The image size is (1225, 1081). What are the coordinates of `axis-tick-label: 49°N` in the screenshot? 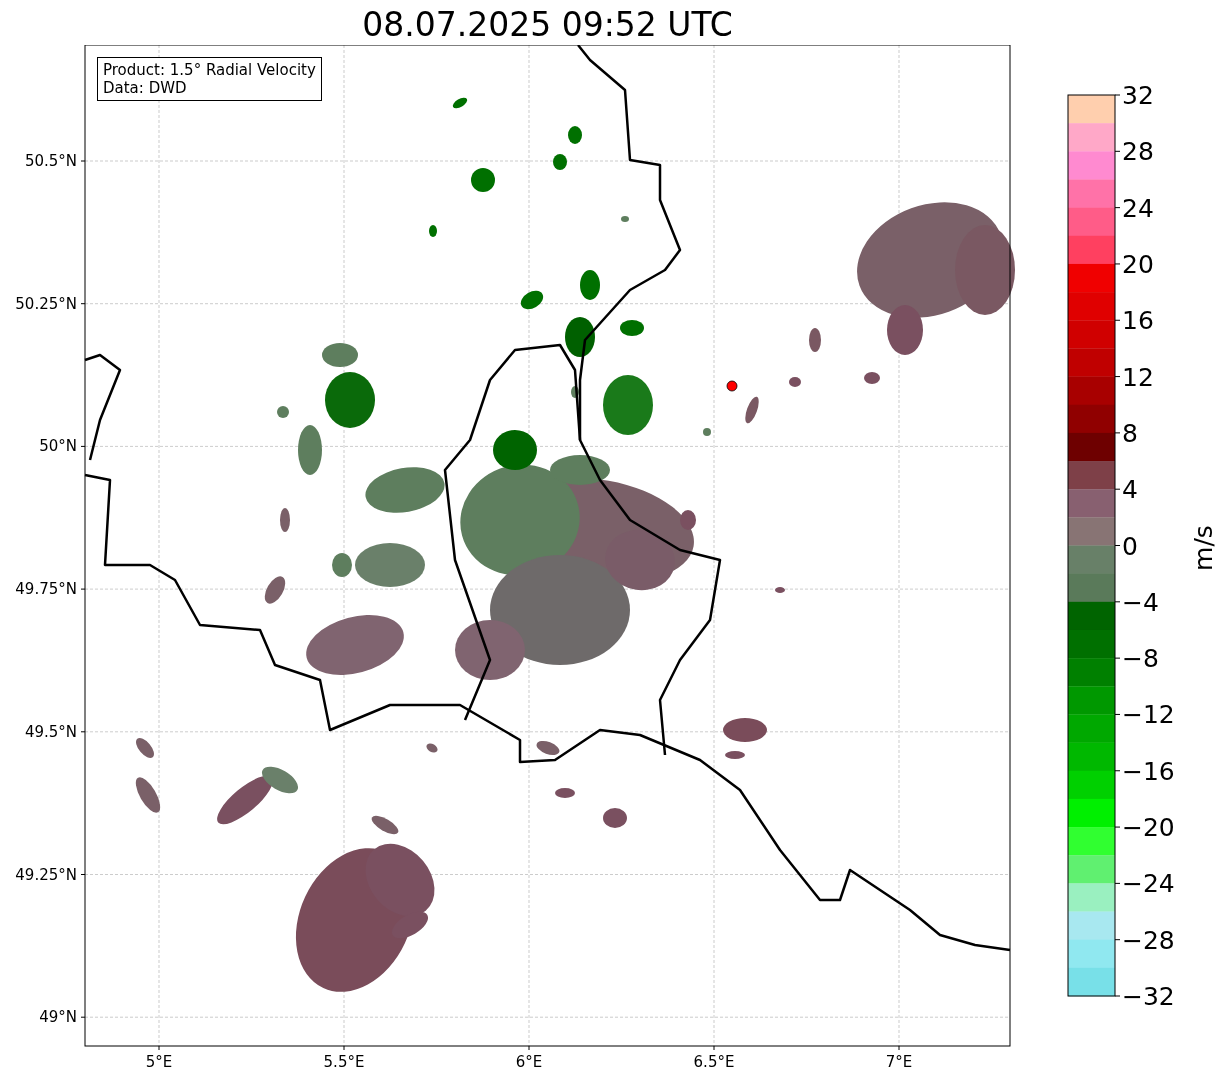 It's located at (58, 1017).